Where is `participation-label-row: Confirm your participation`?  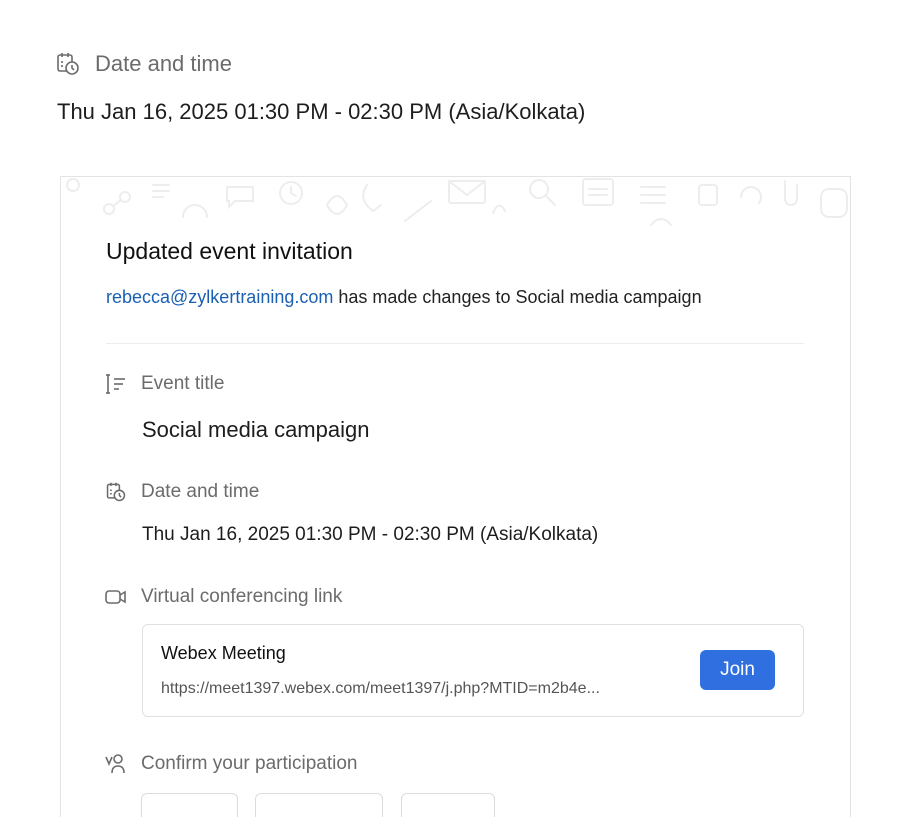
participation-label-row: Confirm your participation is located at coordinates (231, 764).